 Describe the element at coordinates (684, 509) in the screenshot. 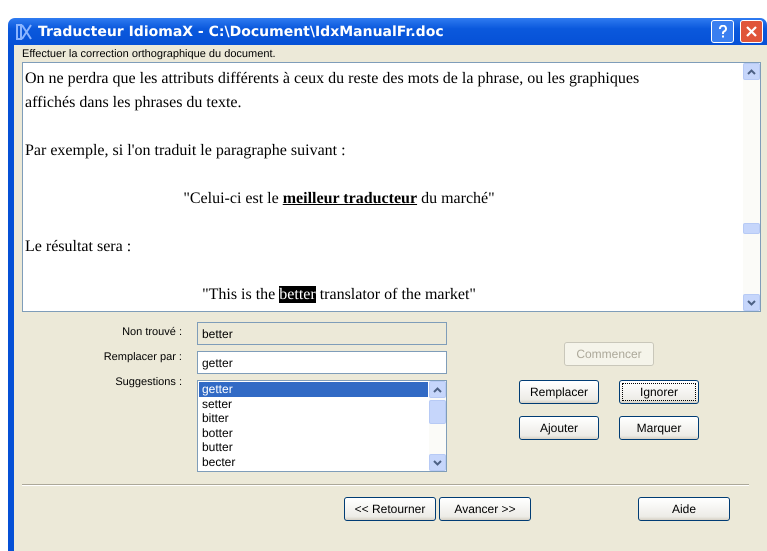

I see `help-button: Aide` at that location.